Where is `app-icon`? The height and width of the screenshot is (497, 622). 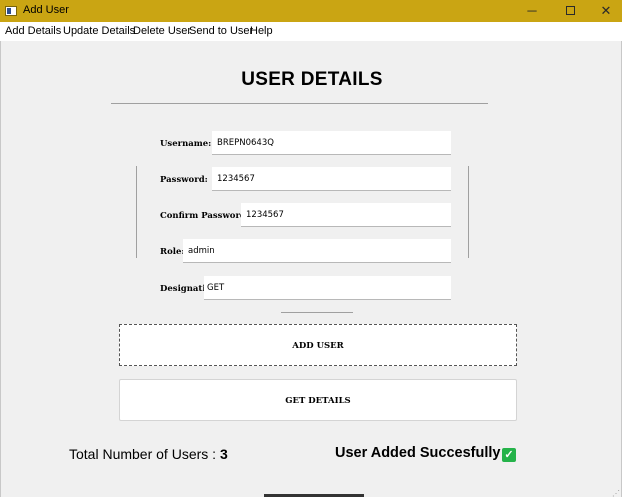 app-icon is located at coordinates (11, 11).